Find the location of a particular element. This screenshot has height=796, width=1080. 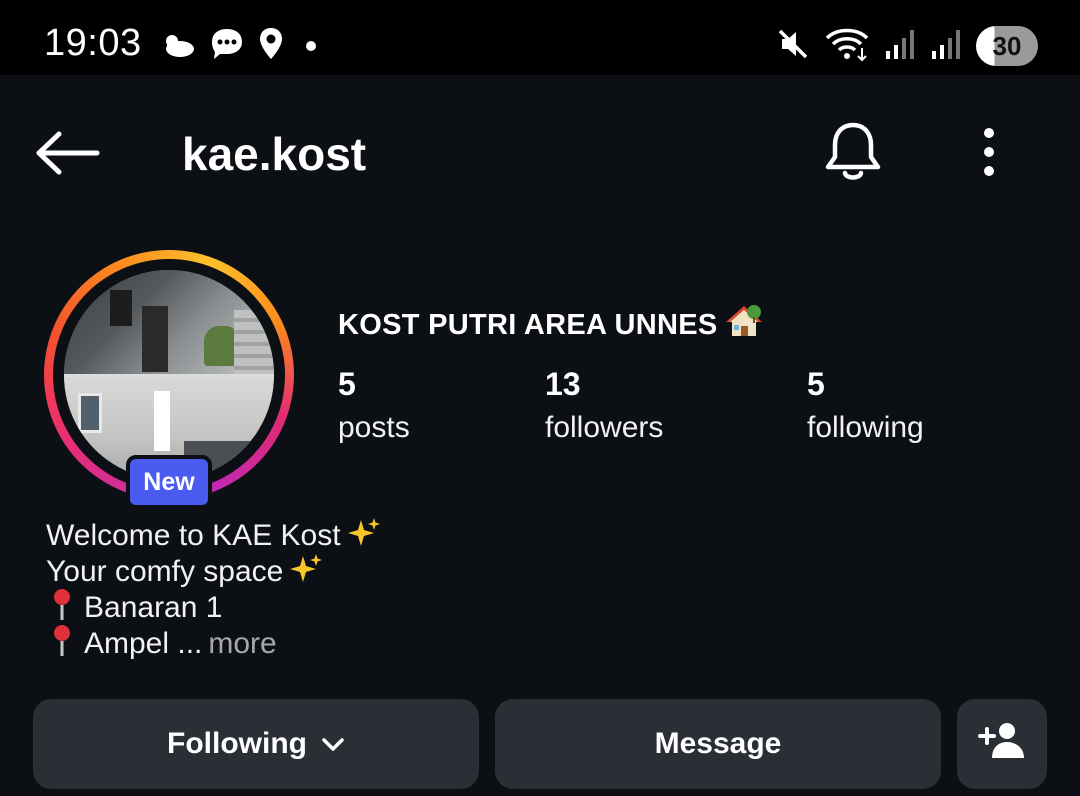

stat-following: 5 following is located at coordinates (865, 405).